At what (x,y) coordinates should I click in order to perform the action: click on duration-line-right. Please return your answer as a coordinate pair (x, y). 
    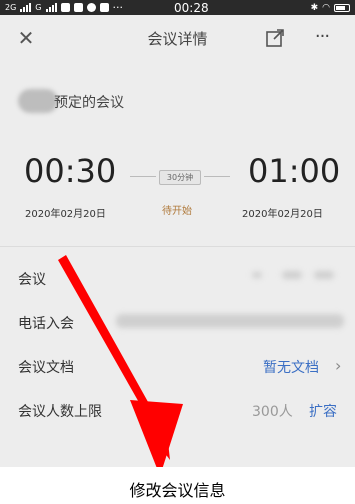
    Looking at the image, I should click on (217, 176).